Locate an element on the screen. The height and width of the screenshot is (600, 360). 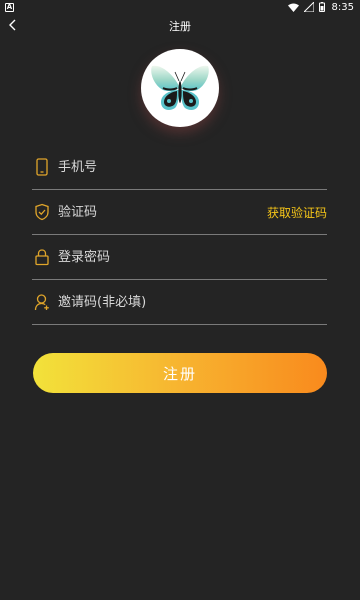
password-field is located at coordinates (179, 257).